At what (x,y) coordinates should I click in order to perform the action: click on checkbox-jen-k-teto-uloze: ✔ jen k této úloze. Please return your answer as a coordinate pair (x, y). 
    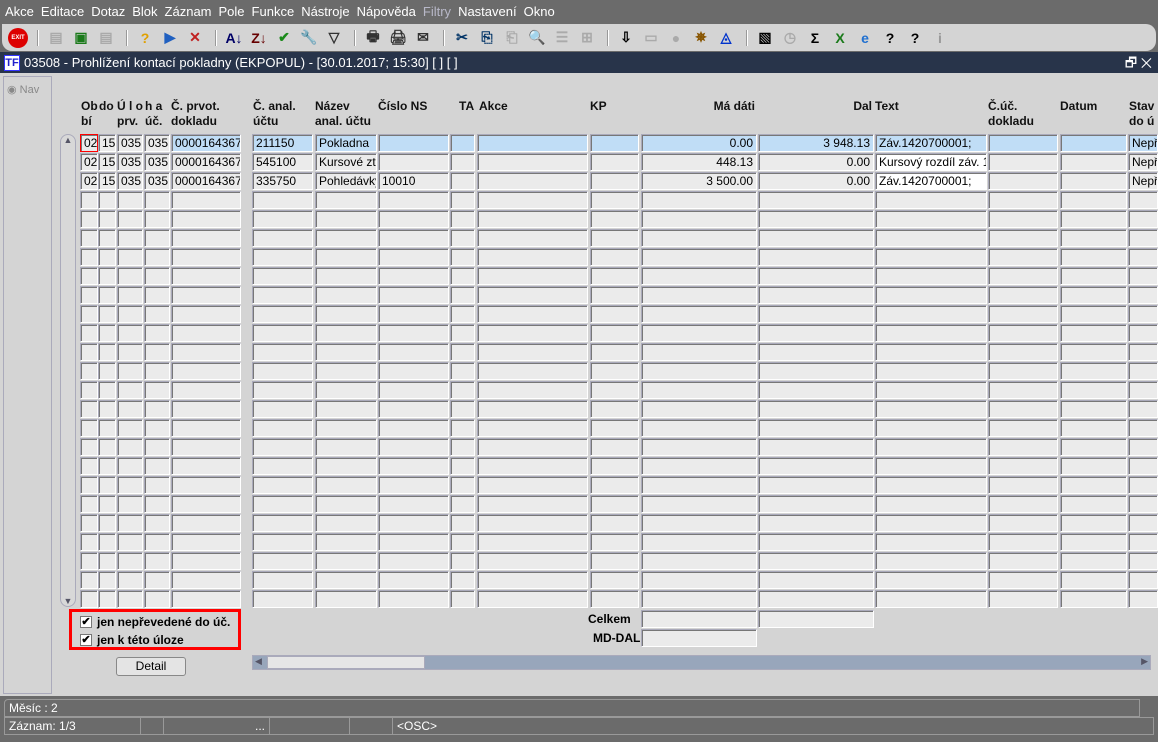
    Looking at the image, I should click on (132, 640).